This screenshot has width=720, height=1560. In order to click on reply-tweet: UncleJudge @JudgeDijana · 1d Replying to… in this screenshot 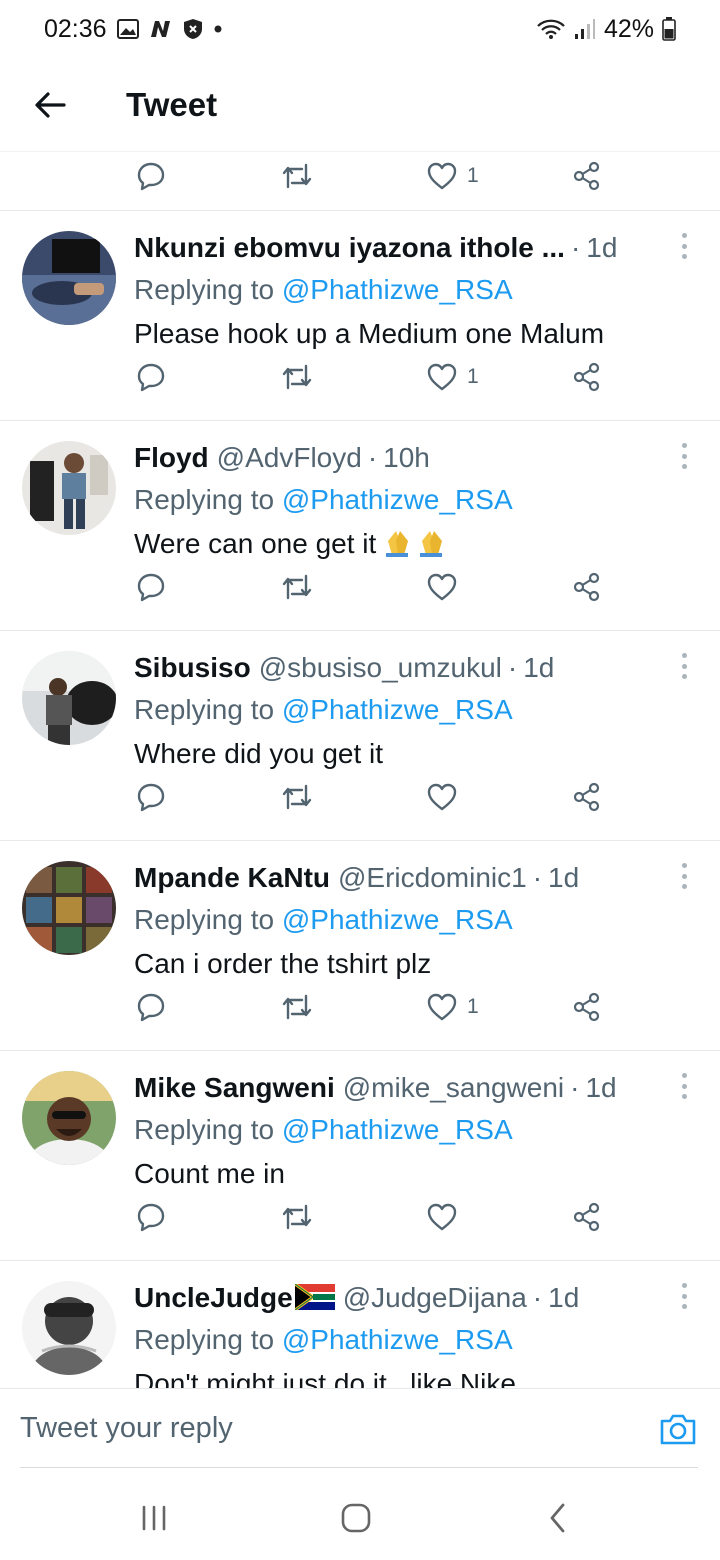, I will do `click(360, 1324)`.